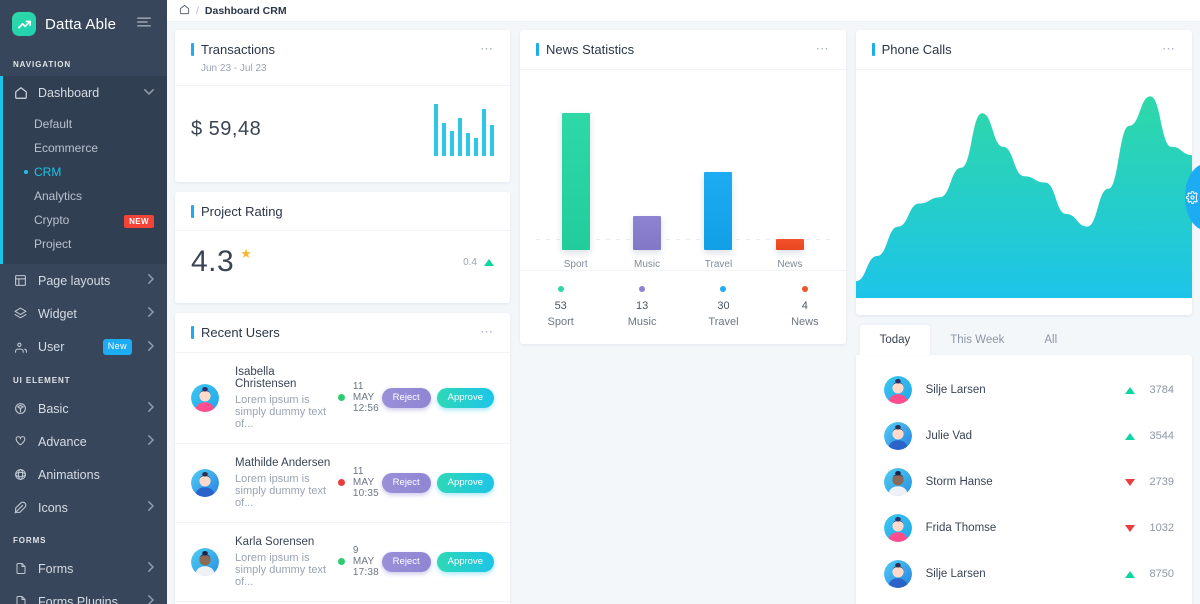  I want to click on sidebar-subitem-crm: CRM, so click(83, 172).